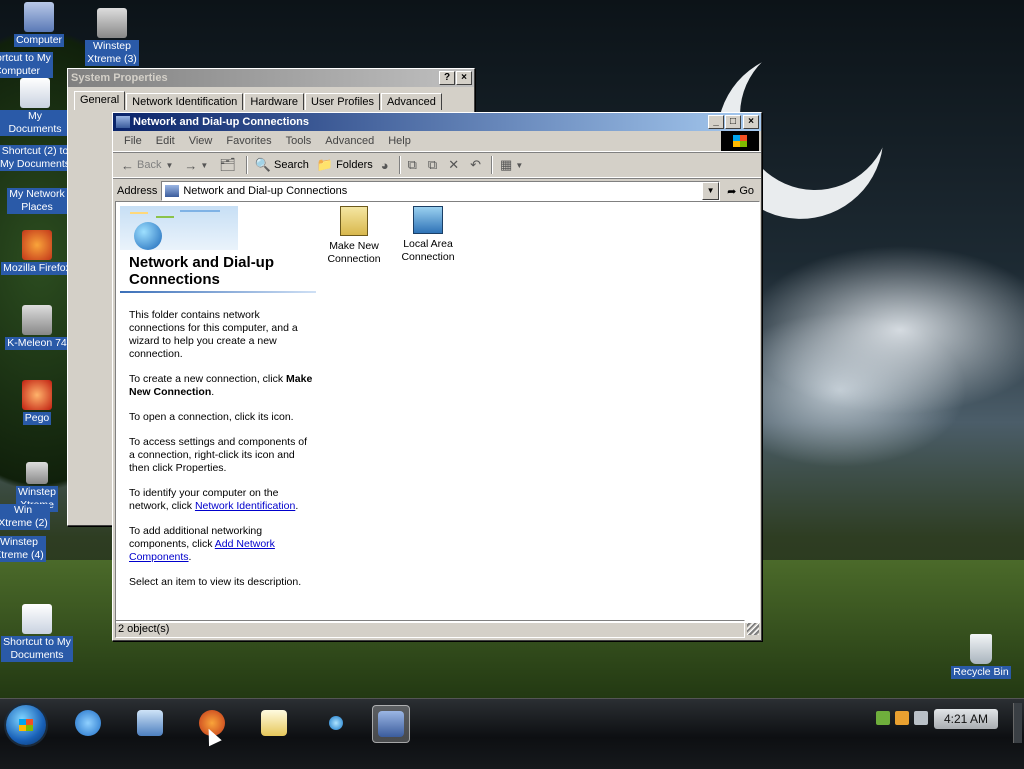 The height and width of the screenshot is (769, 1024). I want to click on taskbar-clock: 4:21 AM, so click(966, 719).